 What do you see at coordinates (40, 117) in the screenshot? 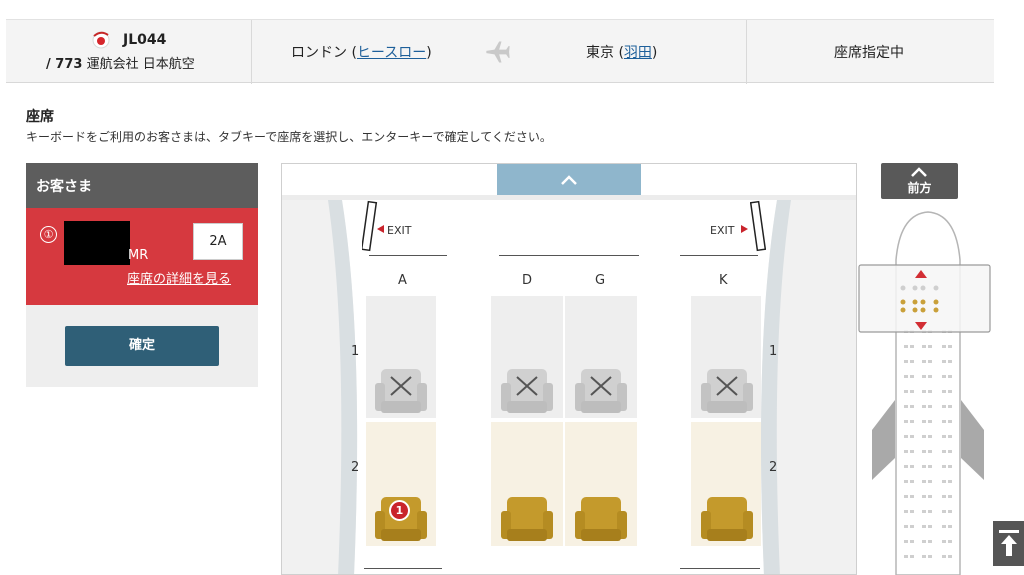
I see `section-title: 座席` at bounding box center [40, 117].